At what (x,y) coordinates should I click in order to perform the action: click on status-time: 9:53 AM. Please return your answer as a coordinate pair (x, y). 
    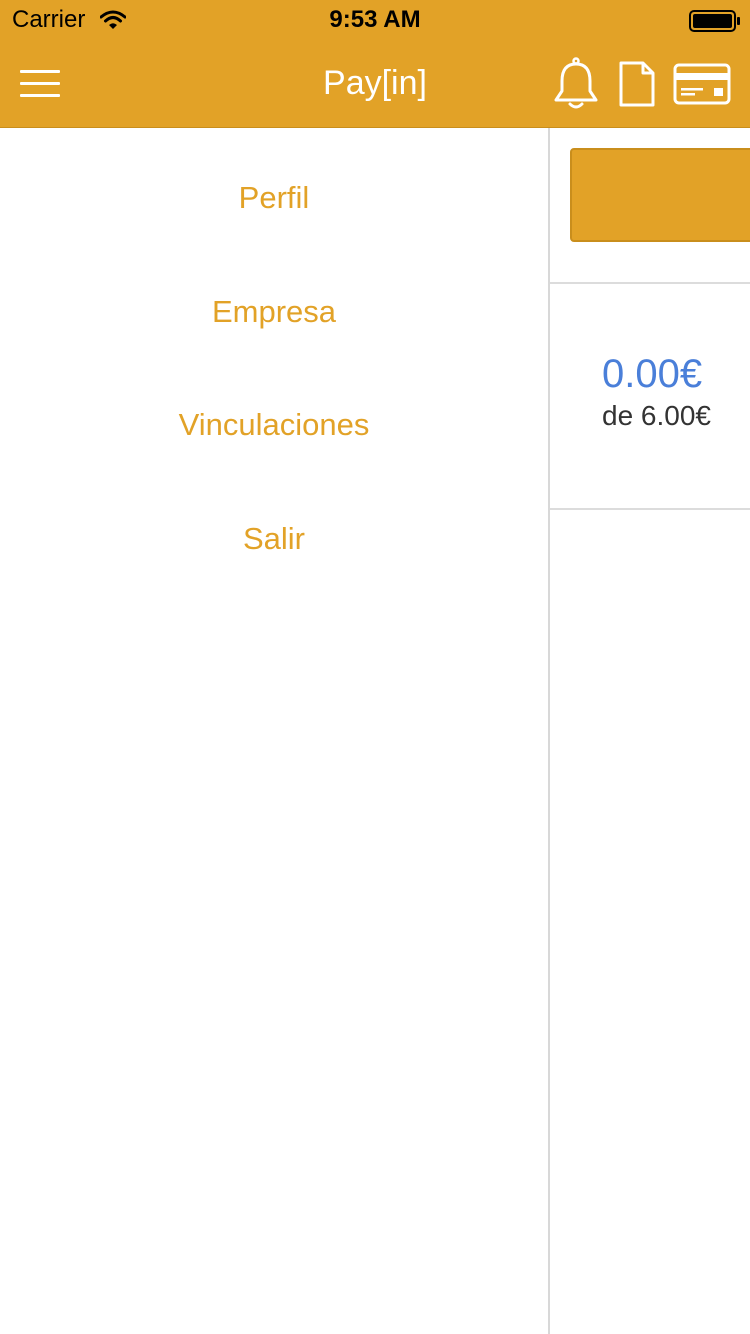
    Looking at the image, I should click on (375, 19).